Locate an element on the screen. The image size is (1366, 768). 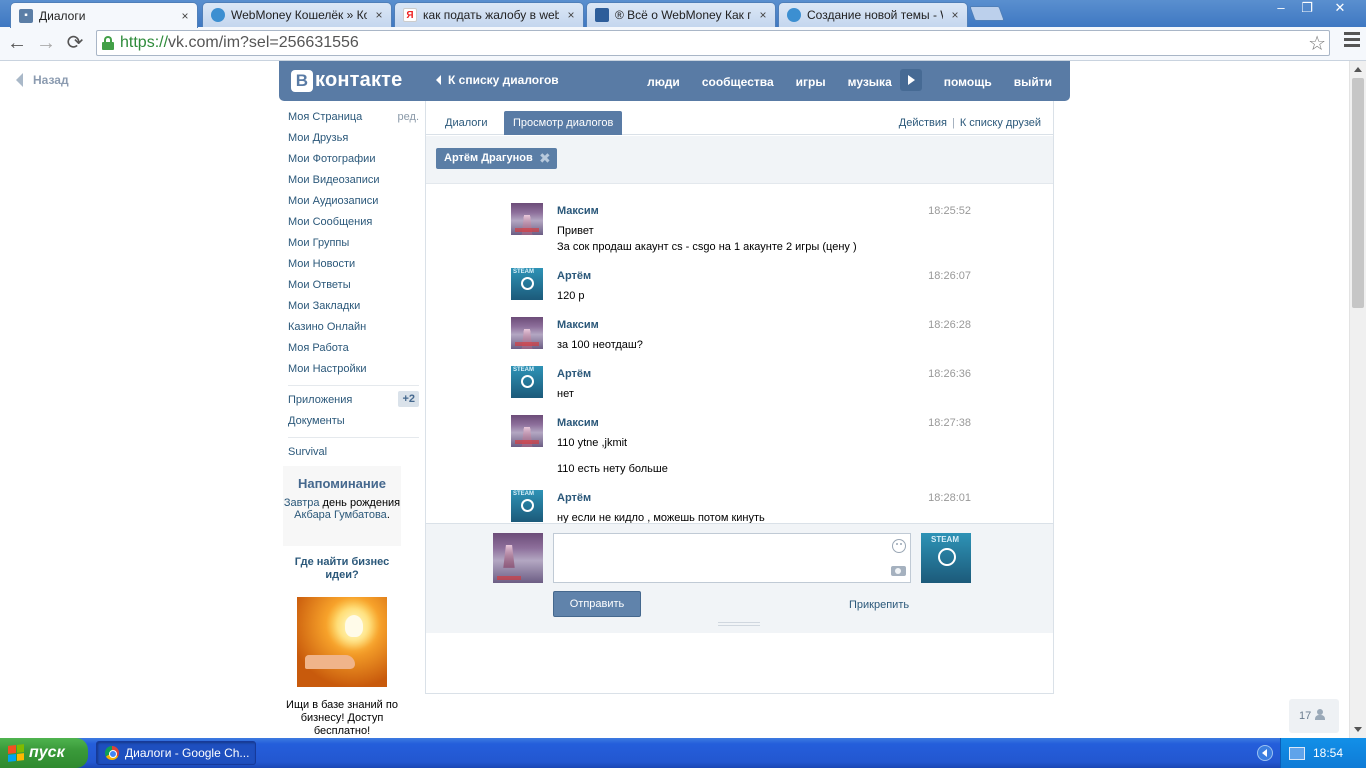
page-back-link: Назад is located at coordinates (42, 80).